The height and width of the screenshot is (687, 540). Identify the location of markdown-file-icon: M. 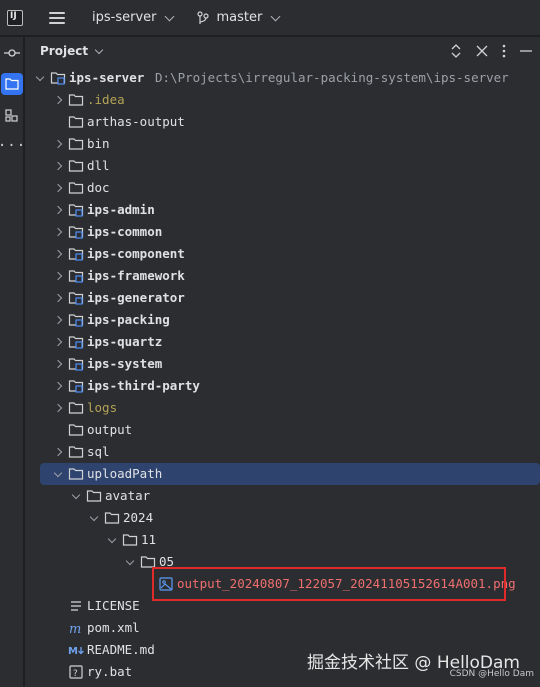
(76, 650).